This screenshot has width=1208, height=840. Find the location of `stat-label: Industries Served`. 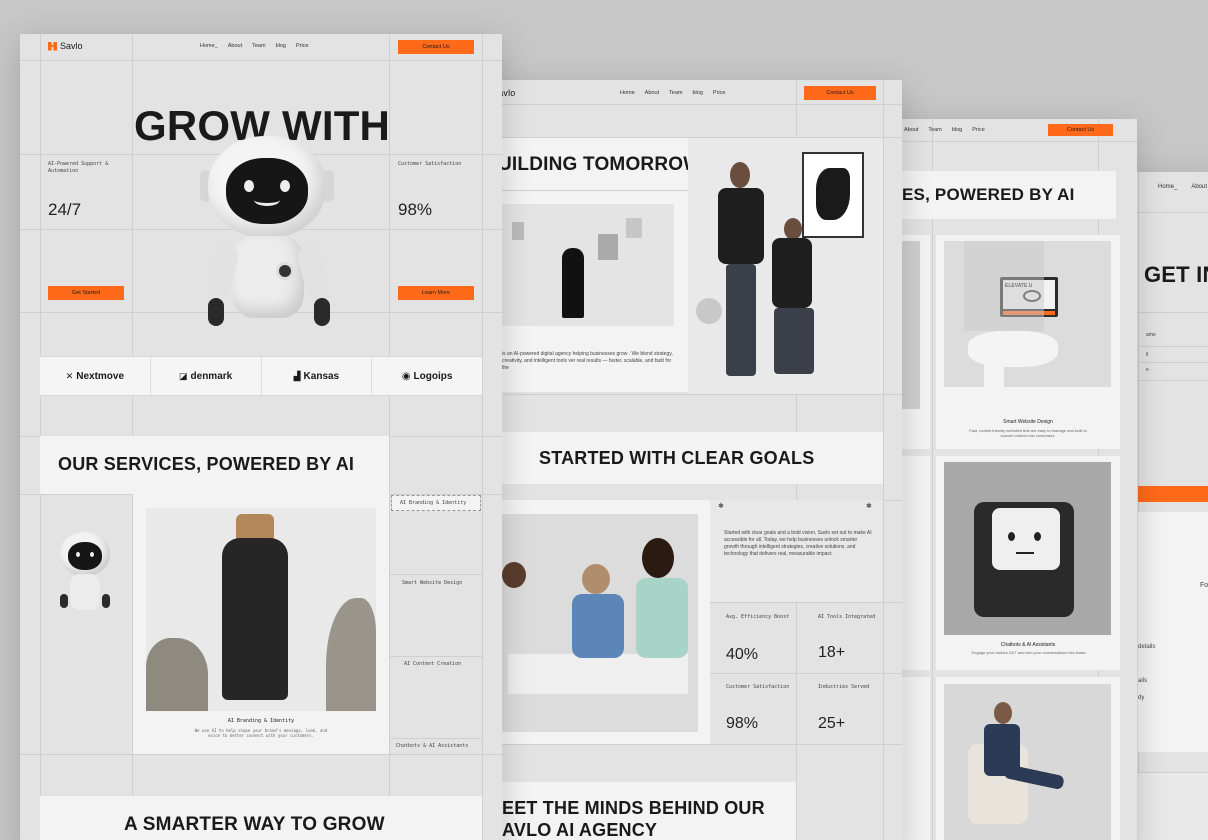

stat-label: Industries Served is located at coordinates (844, 687).